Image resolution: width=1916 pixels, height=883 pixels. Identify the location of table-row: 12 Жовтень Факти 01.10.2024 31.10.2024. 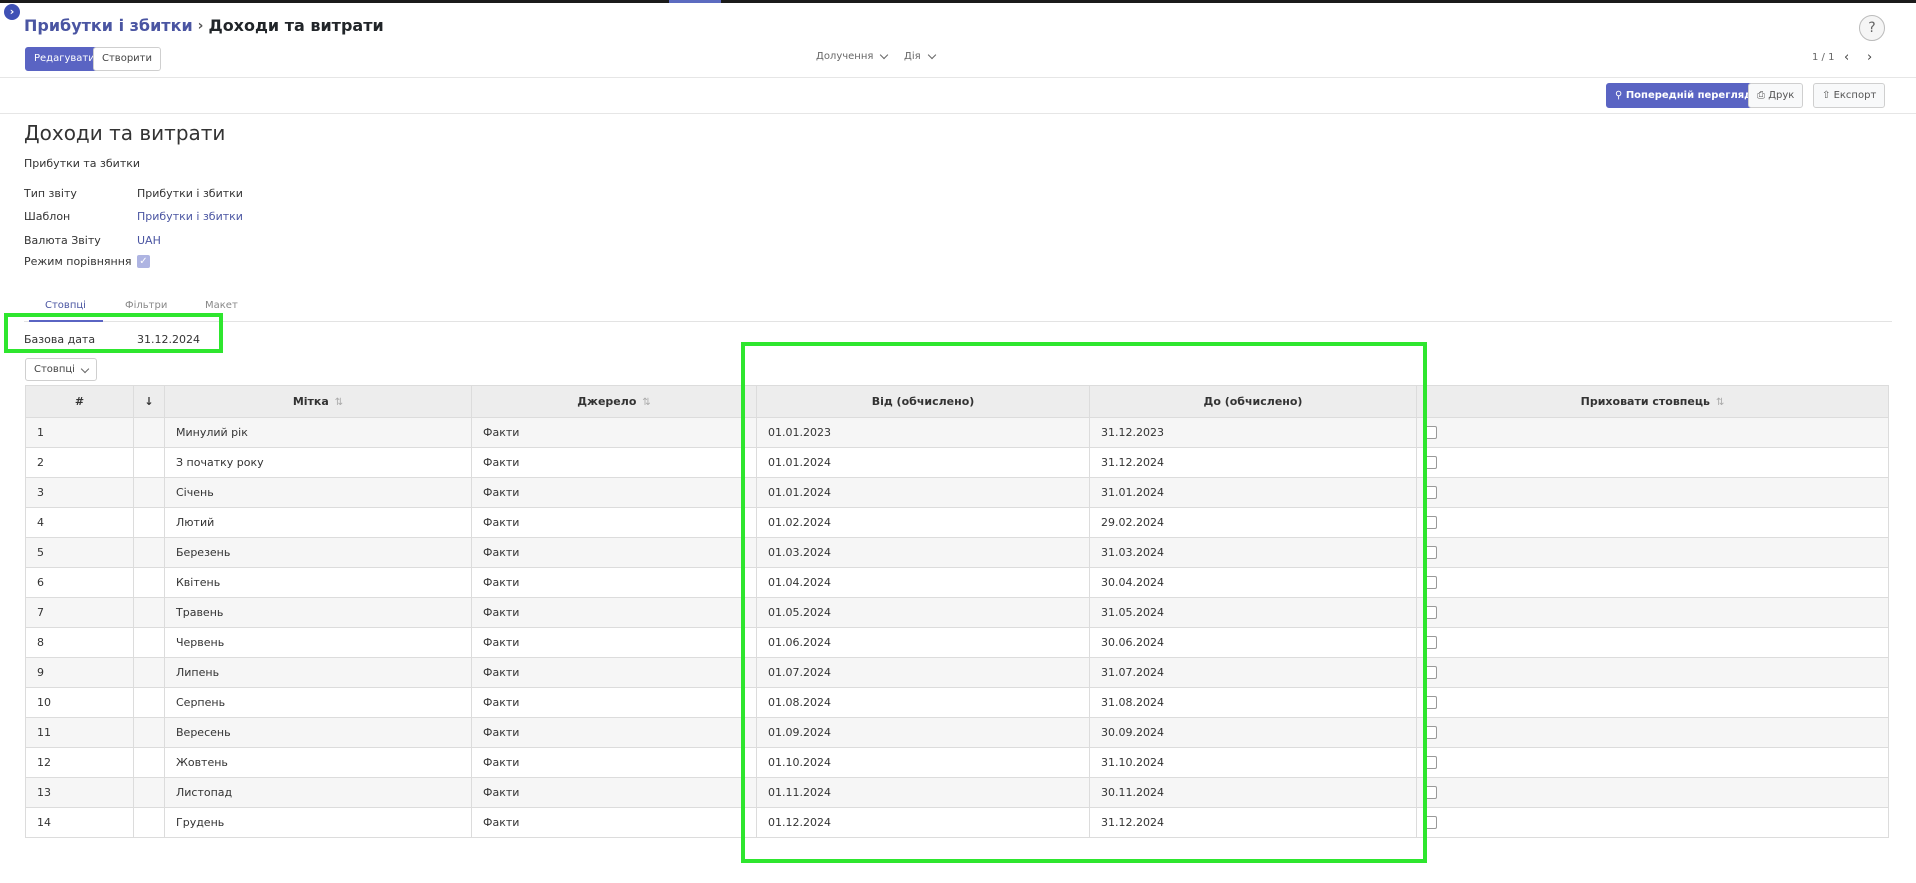
(957, 762).